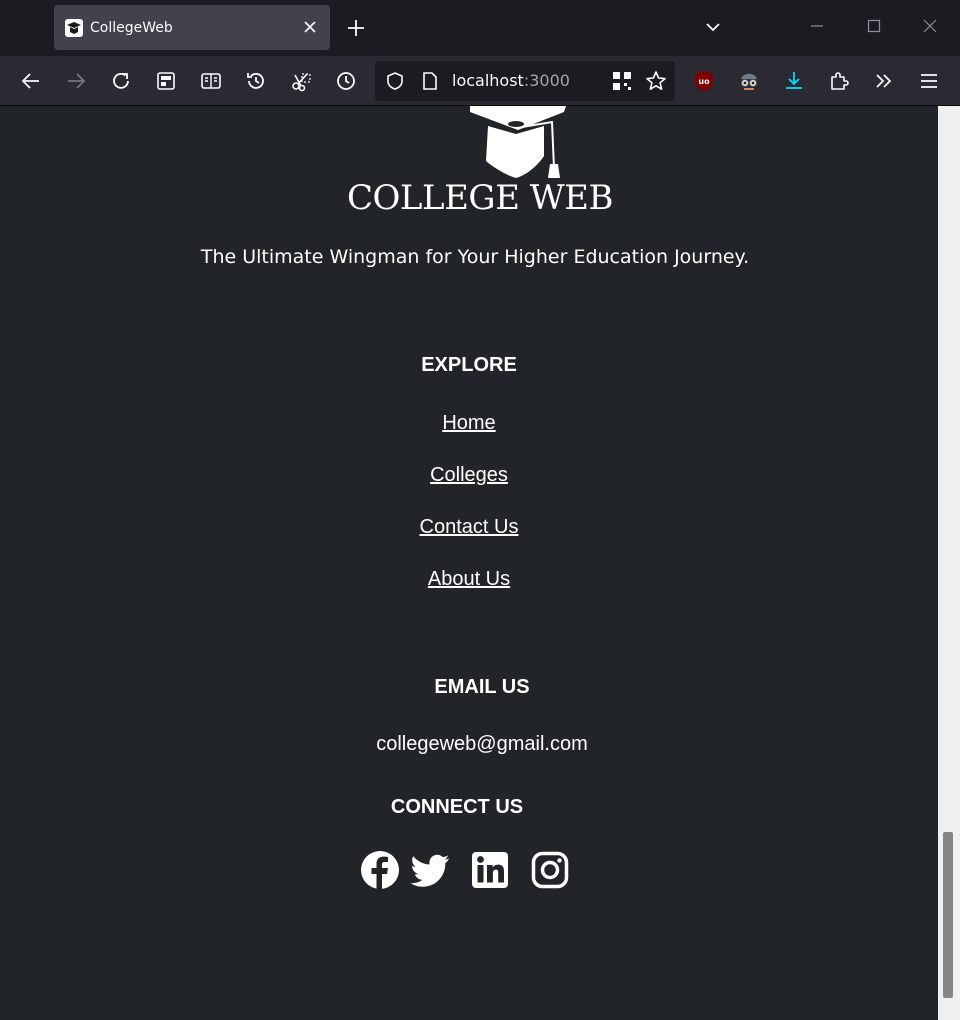 The height and width of the screenshot is (1020, 960). I want to click on tab-title: CollegeWeb, so click(131, 28).